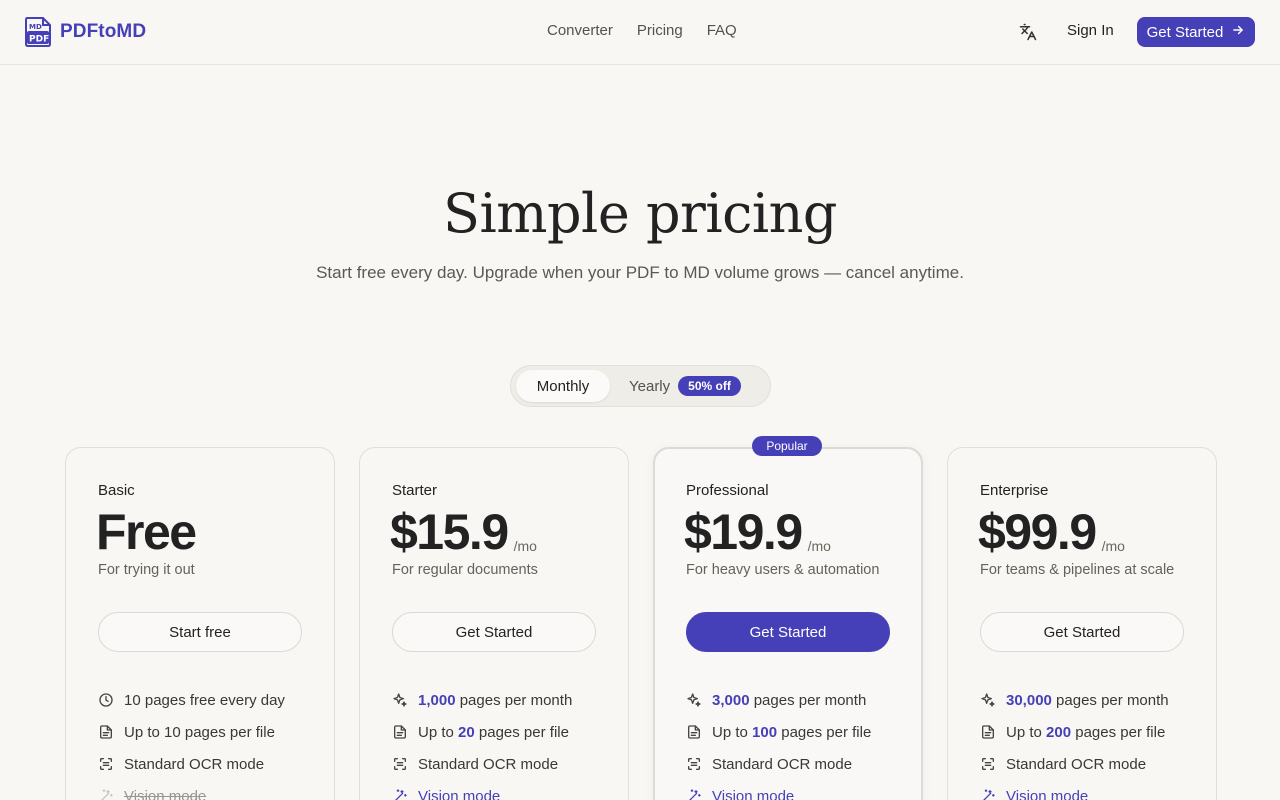 The image size is (1280, 800). What do you see at coordinates (1090, 30) in the screenshot?
I see `sign-in-link: Sign In` at bounding box center [1090, 30].